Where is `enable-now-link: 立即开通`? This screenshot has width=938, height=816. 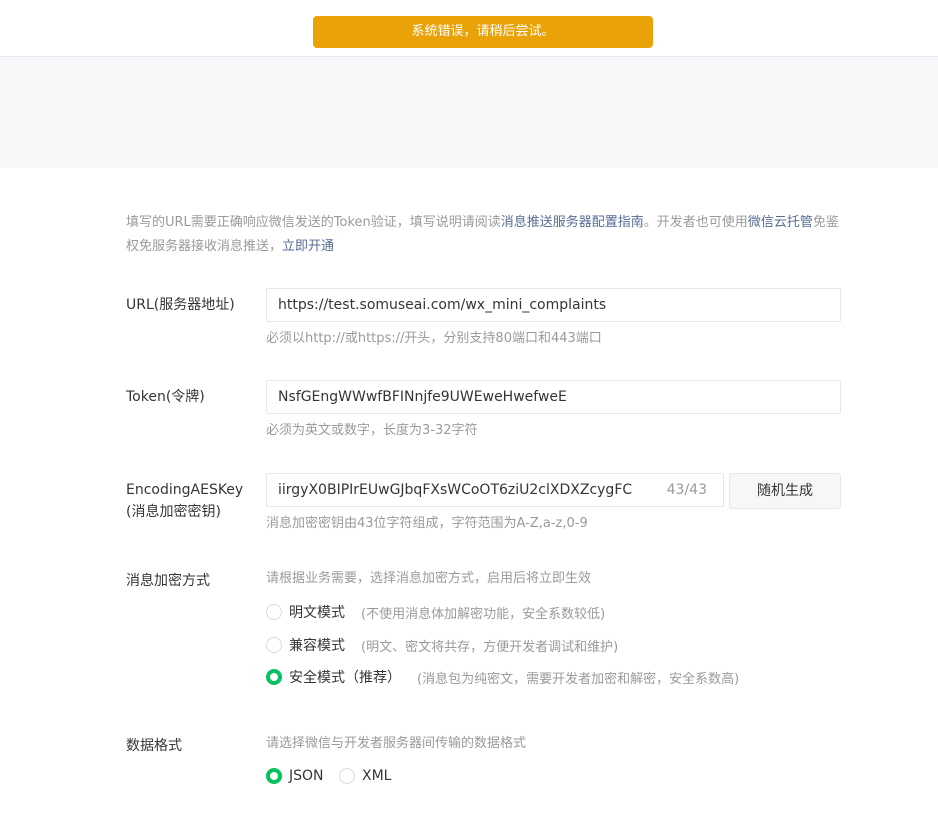
enable-now-link: 立即开通 is located at coordinates (308, 246).